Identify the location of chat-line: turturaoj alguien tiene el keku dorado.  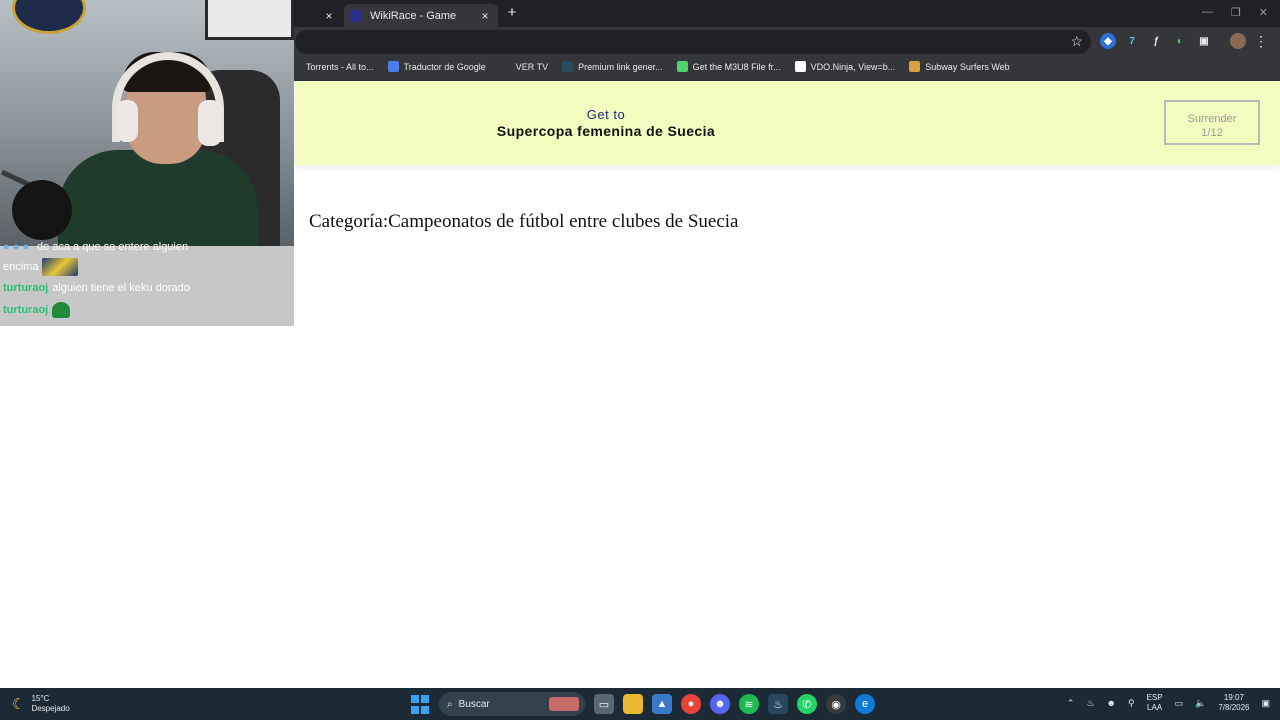
(96, 288).